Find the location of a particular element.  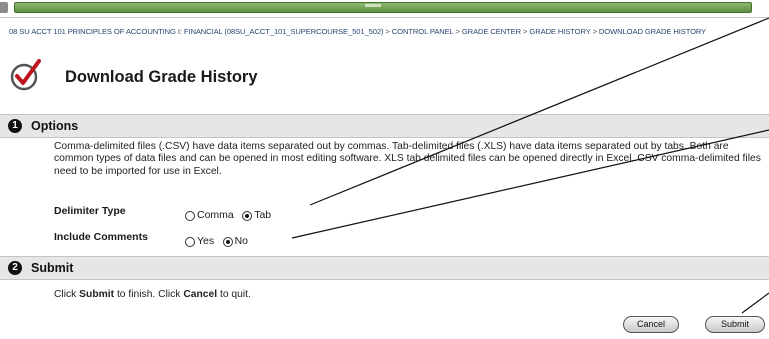

instruction-cancel-word: Cancel is located at coordinates (200, 294).